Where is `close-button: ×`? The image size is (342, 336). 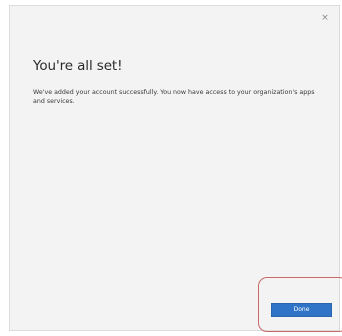
close-button: × is located at coordinates (325, 18).